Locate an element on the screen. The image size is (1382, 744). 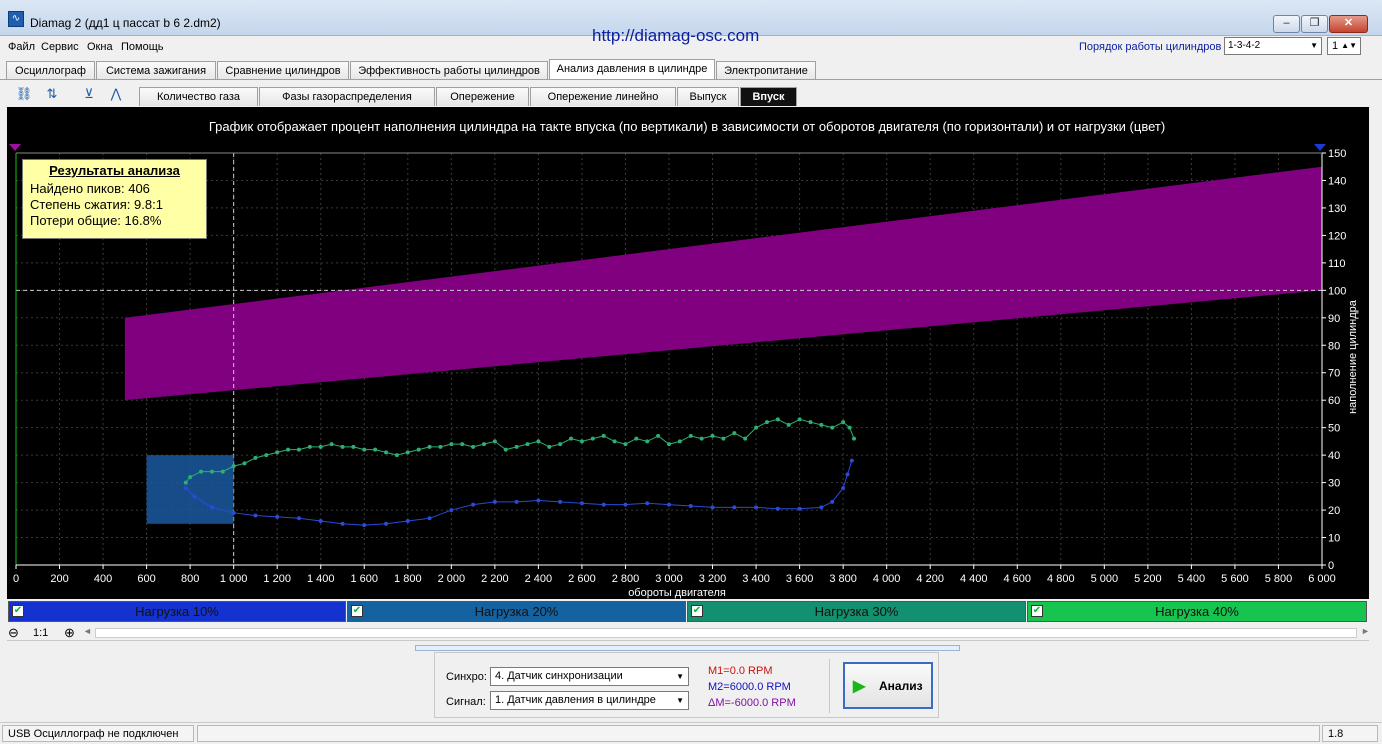
maximize-button: ❐ is located at coordinates (1314, 24).